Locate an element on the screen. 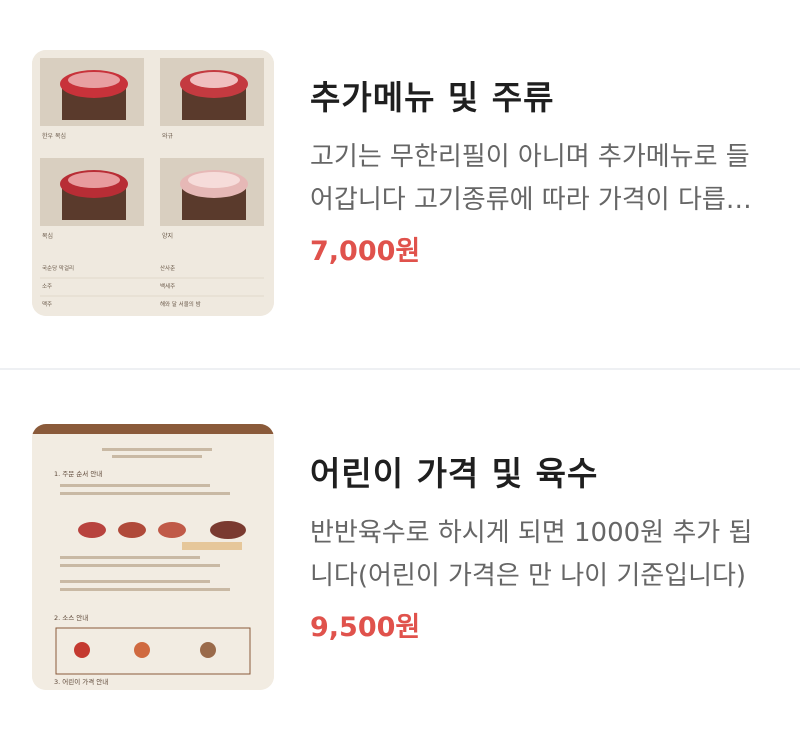 This screenshot has width=800, height=740. menu-item-price: 7,000원 is located at coordinates (365, 251).